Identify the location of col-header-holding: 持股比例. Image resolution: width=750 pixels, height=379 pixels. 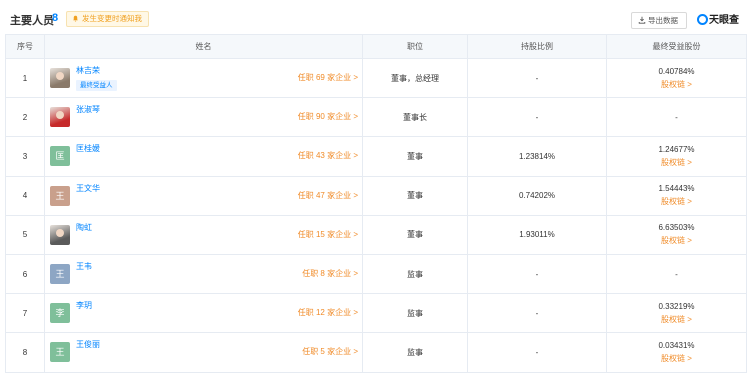
(537, 46).